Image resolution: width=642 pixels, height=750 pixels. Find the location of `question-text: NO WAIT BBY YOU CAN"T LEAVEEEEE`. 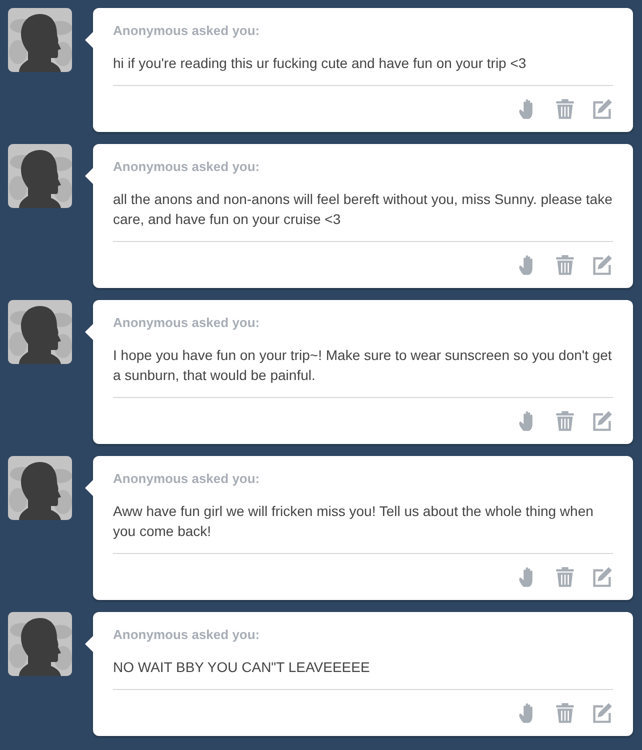

question-text: NO WAIT BBY YOU CAN"T LEAVEEEEE is located at coordinates (363, 673).